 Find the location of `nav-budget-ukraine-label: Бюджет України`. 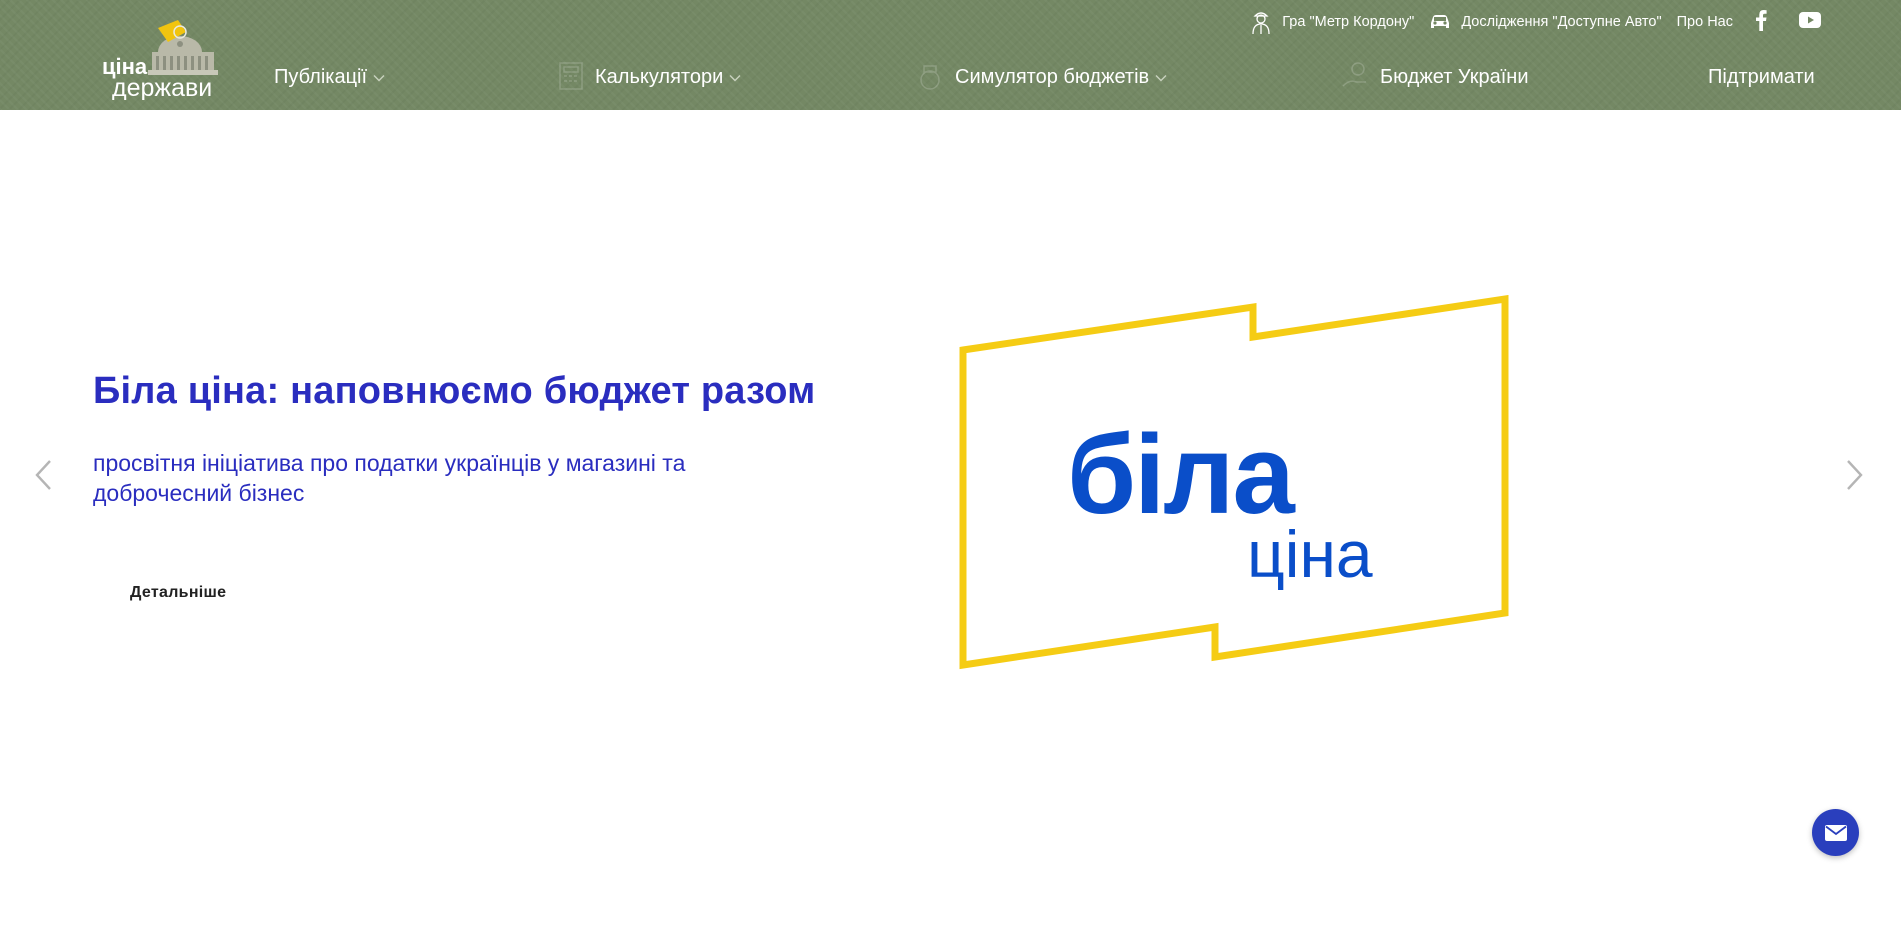

nav-budget-ukraine-label: Бюджет України is located at coordinates (1454, 77).